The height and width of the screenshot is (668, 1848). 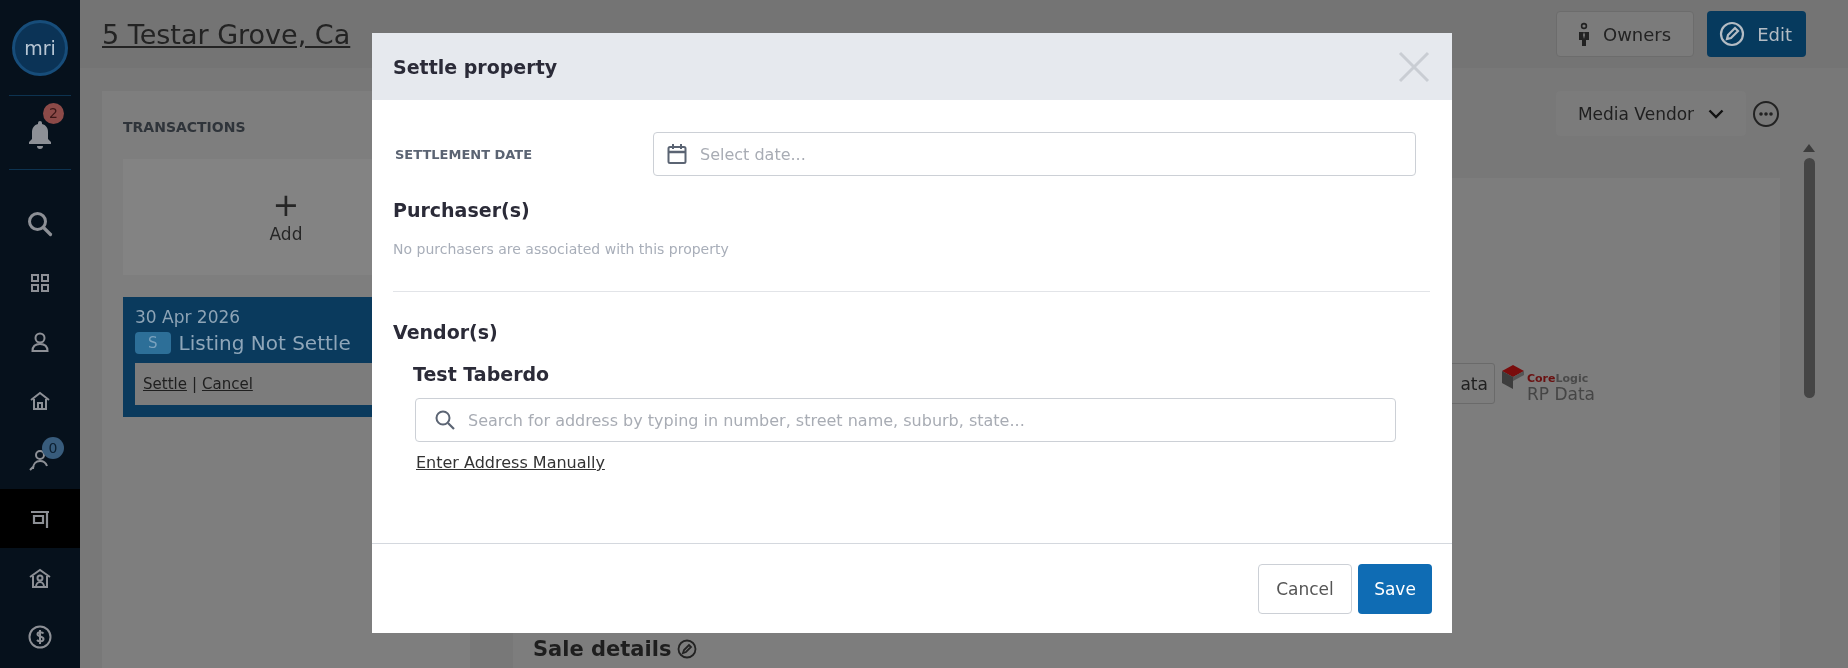 I want to click on save-button: Save, so click(x=1395, y=588).